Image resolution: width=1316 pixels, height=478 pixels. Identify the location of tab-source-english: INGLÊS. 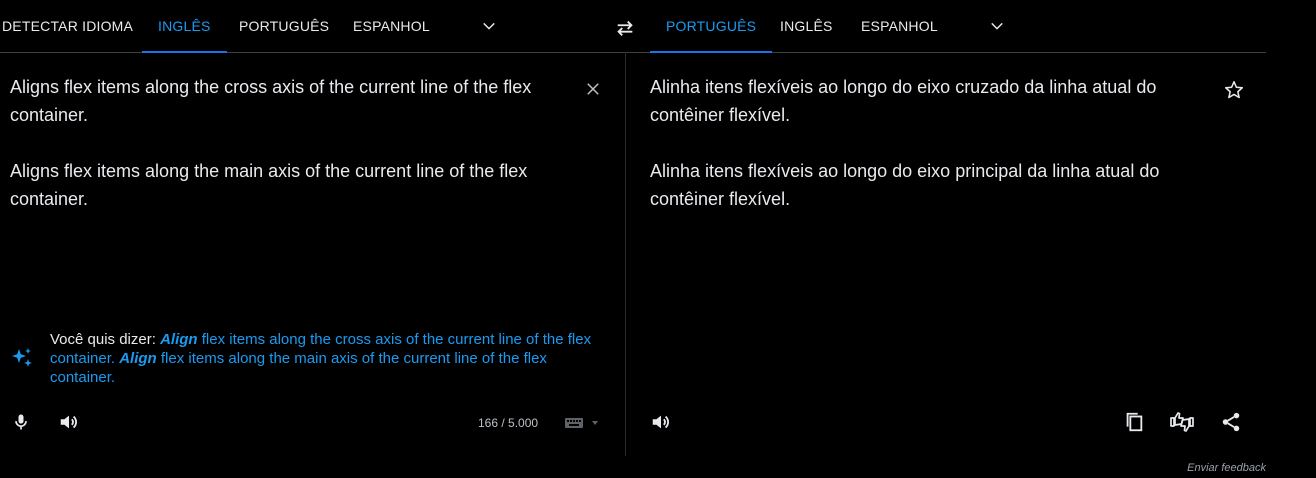
(184, 26).